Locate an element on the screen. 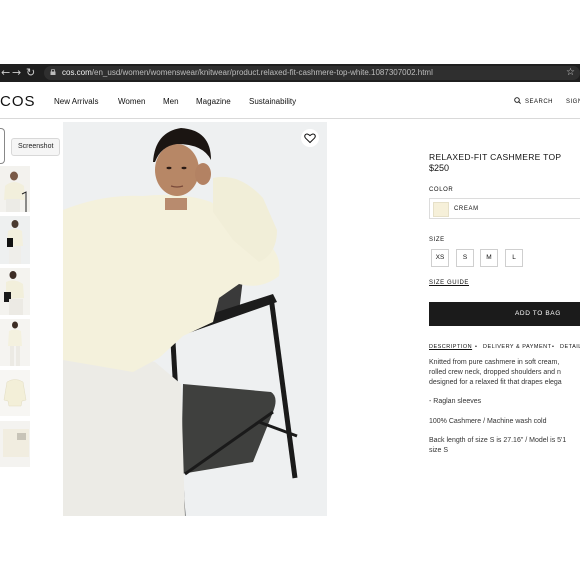 The image size is (580, 580). product-title: RELAXED-FIT CASHMERE TOP is located at coordinates (495, 157).